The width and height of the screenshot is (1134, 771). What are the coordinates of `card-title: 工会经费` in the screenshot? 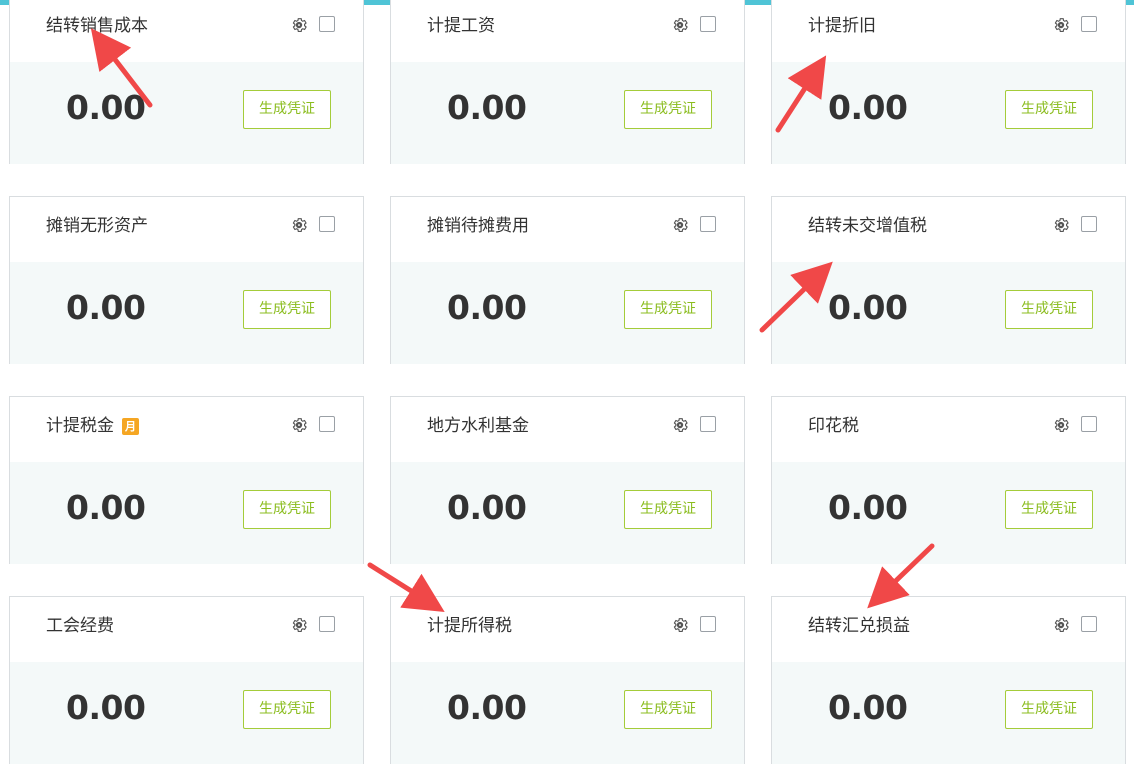 It's located at (80, 626).